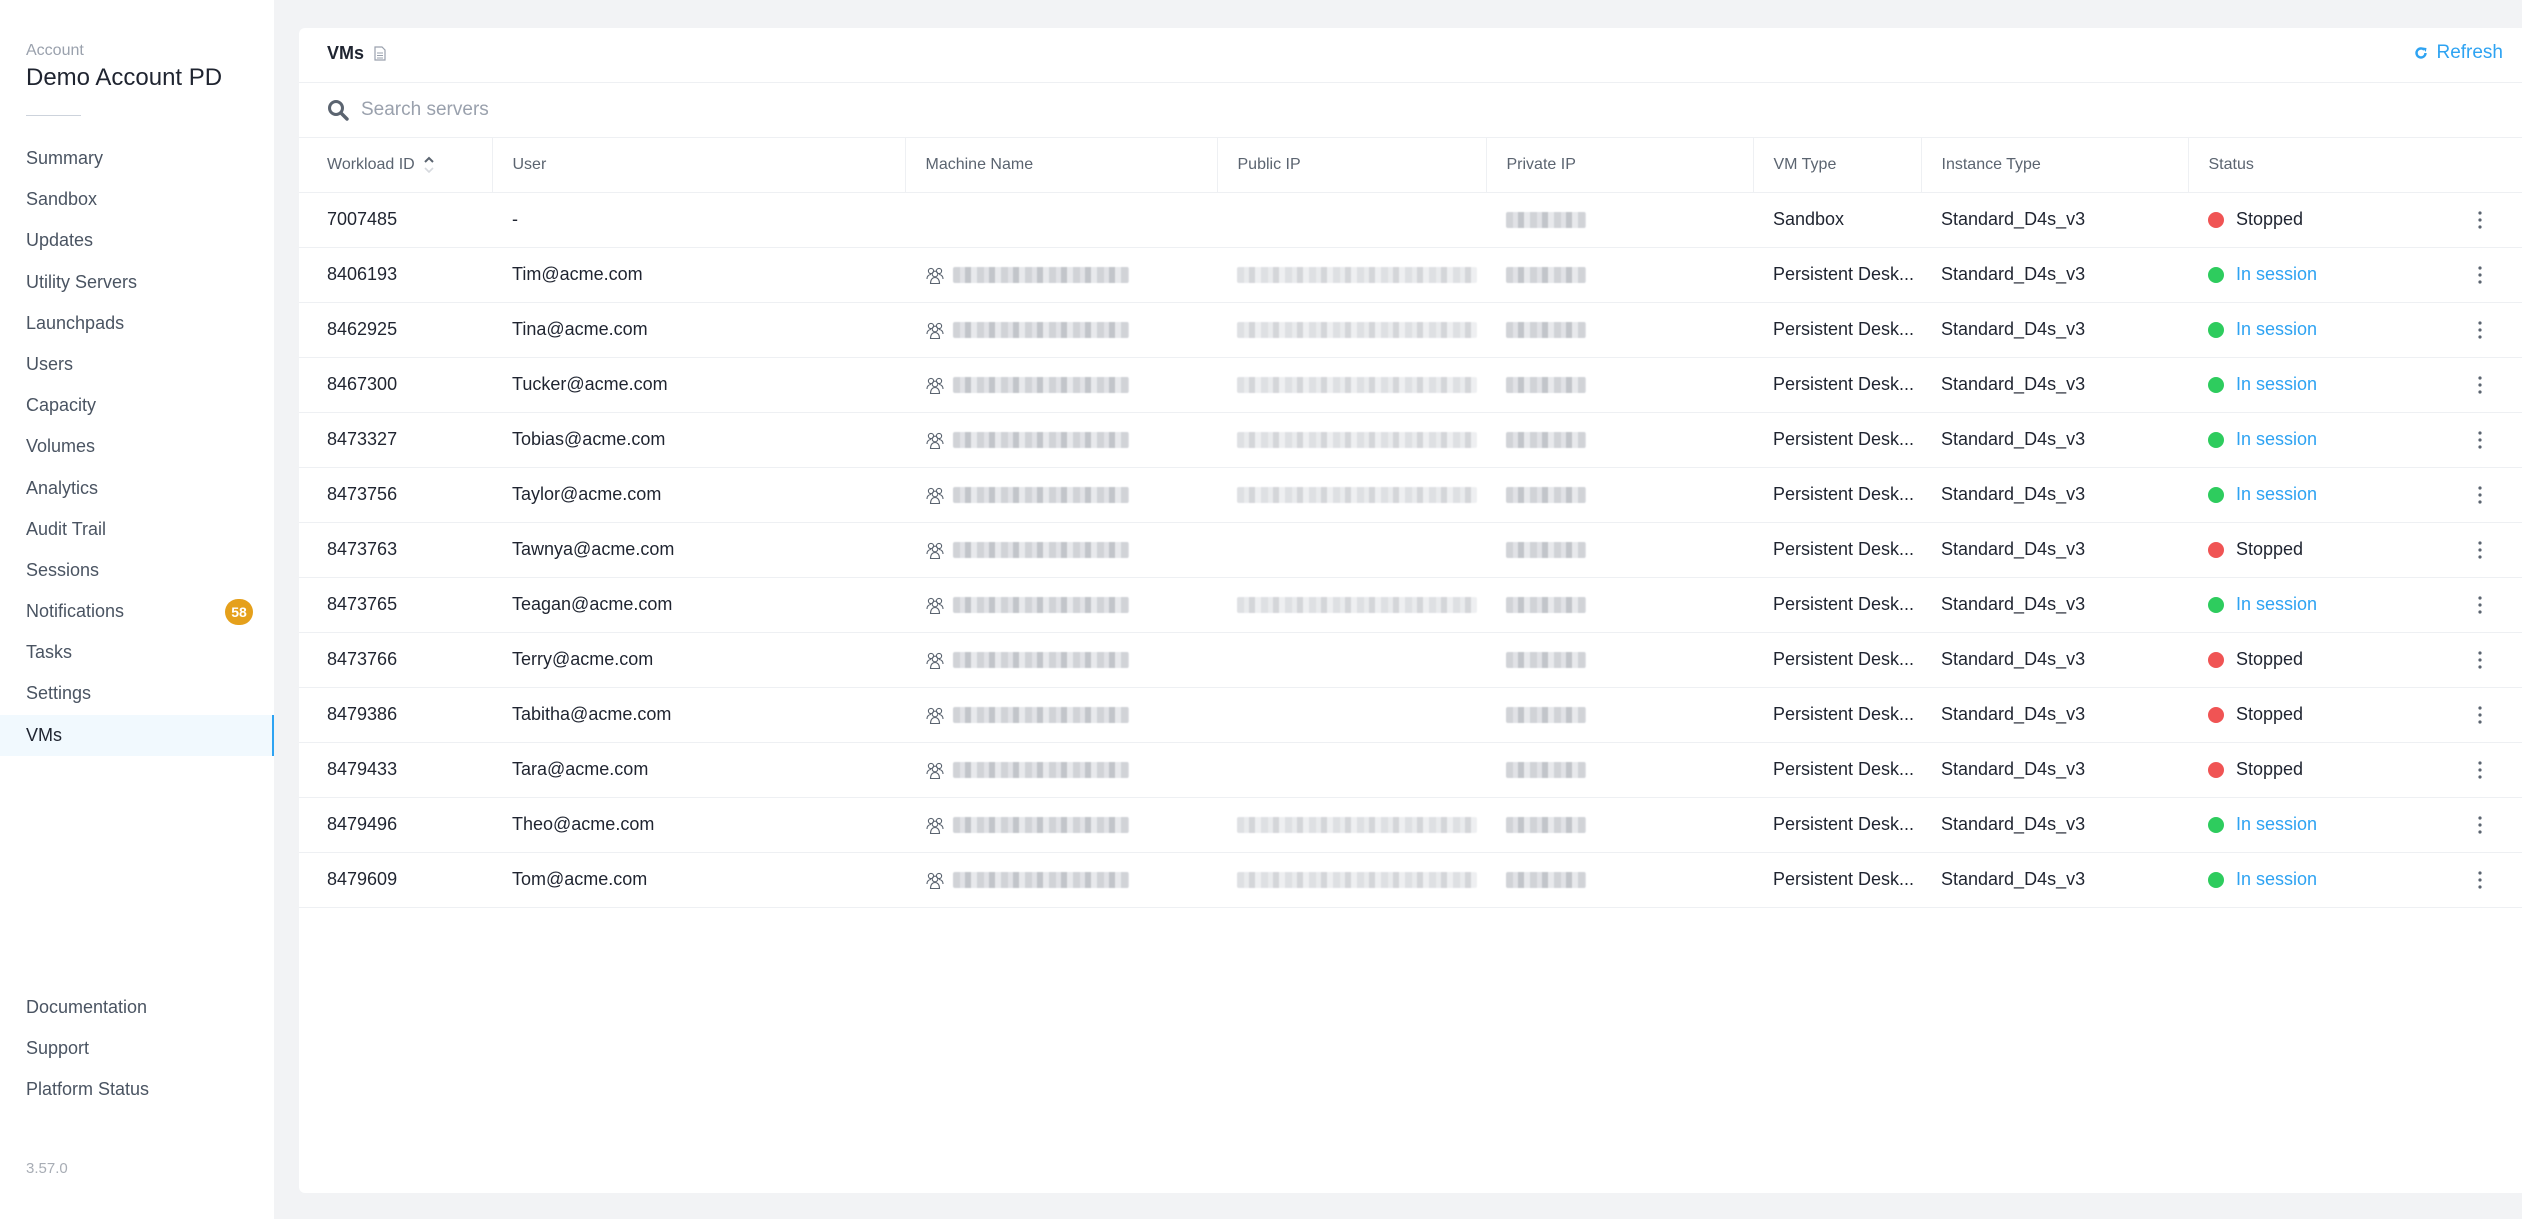 The width and height of the screenshot is (2522, 1219). What do you see at coordinates (380, 53) in the screenshot?
I see `document-icon` at bounding box center [380, 53].